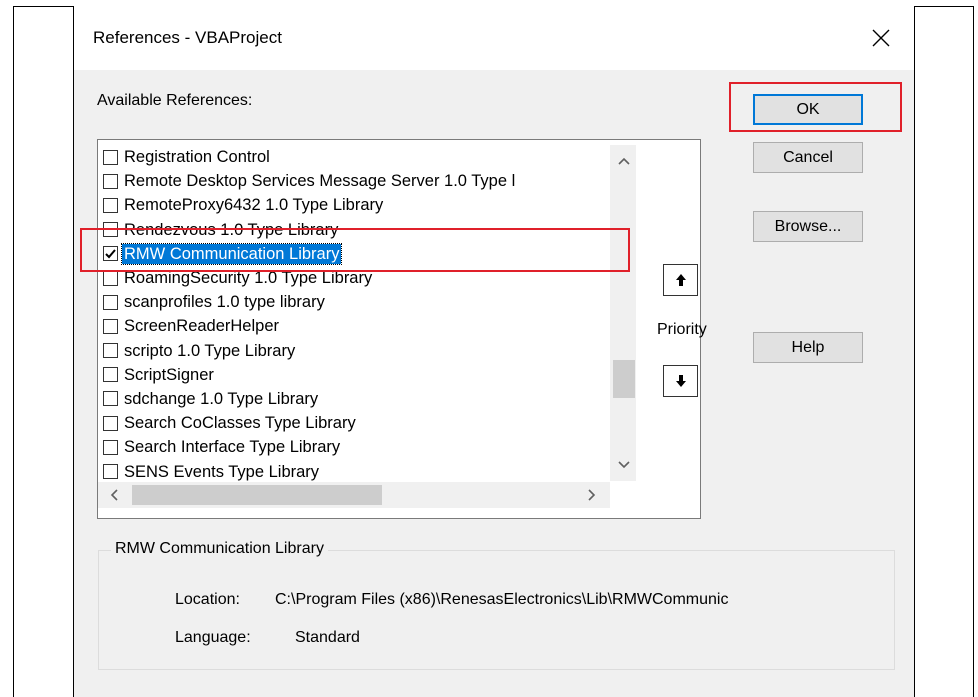  I want to click on priority-label: Priority, so click(682, 329).